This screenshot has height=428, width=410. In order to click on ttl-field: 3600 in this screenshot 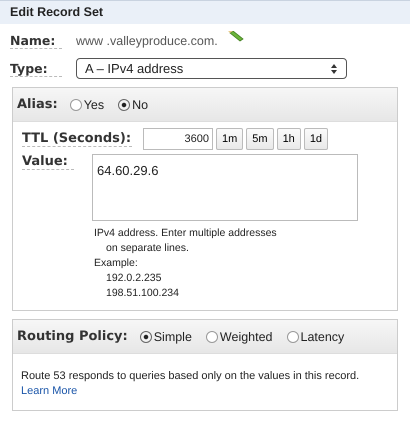, I will do `click(178, 139)`.